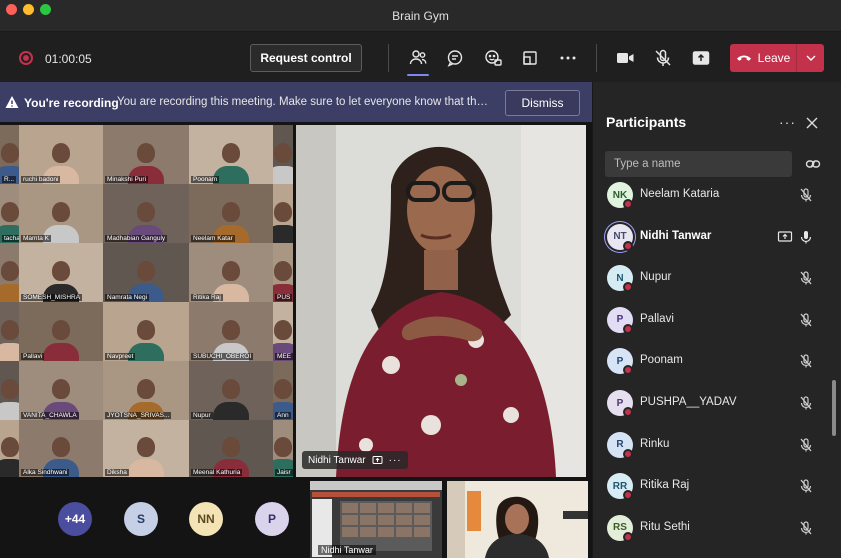 This screenshot has height=558, width=841. I want to click on participant-avatar: P, so click(272, 519).